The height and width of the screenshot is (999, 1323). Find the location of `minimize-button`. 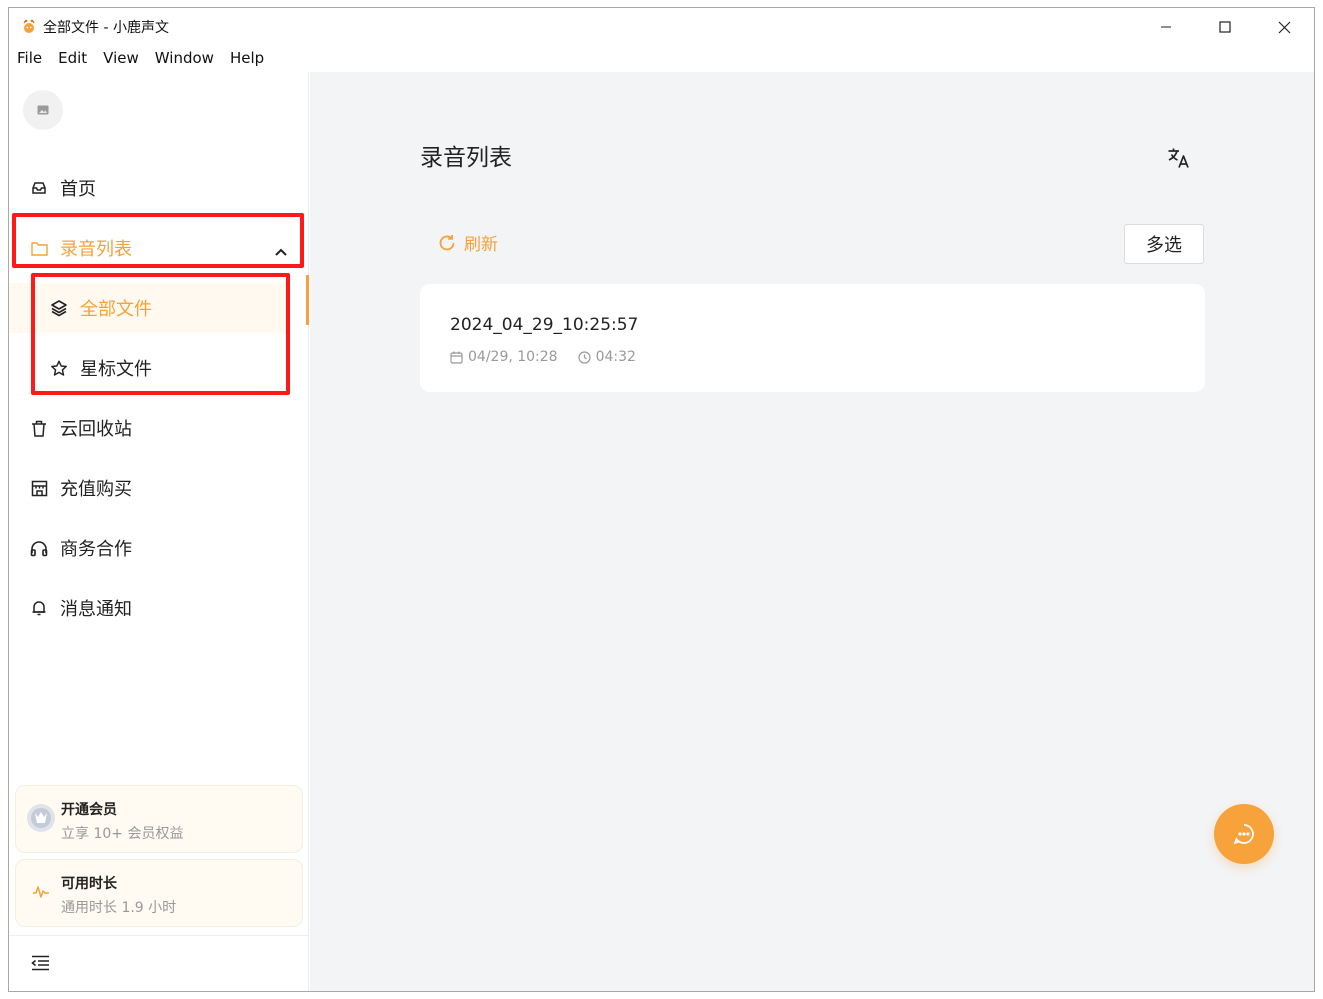

minimize-button is located at coordinates (1166, 27).